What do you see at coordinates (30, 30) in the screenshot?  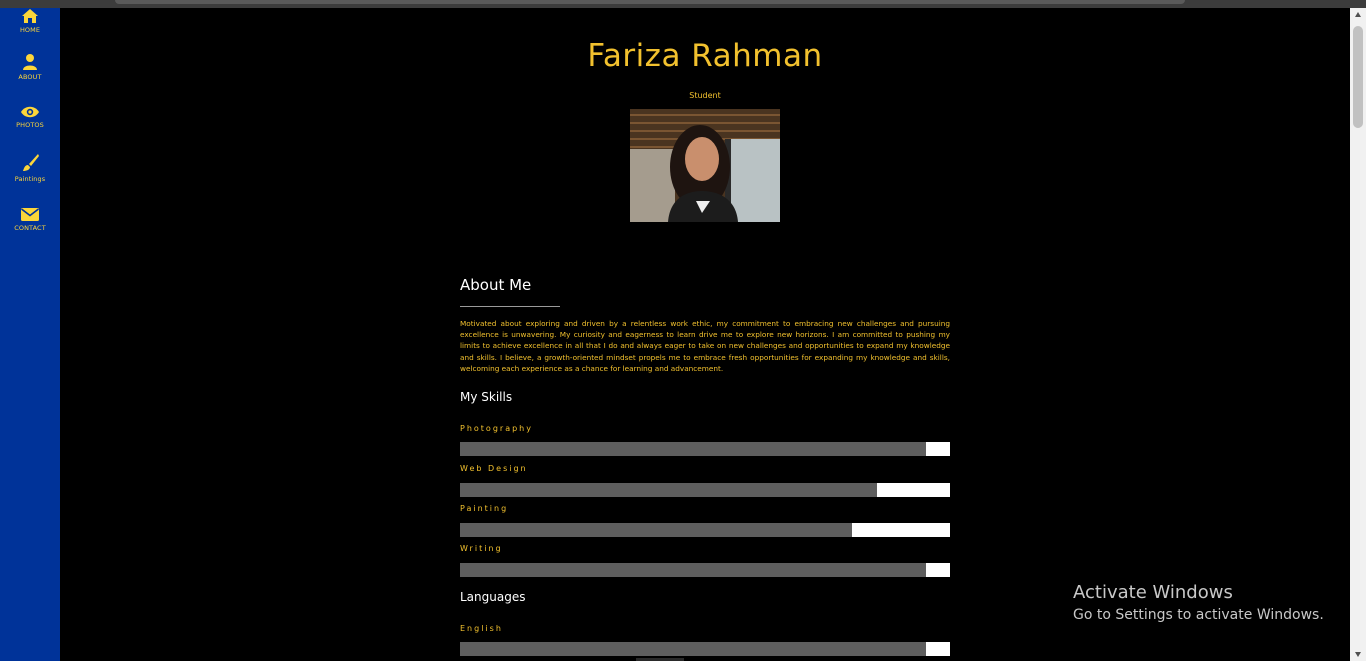 I see `nav-label-home: HOME` at bounding box center [30, 30].